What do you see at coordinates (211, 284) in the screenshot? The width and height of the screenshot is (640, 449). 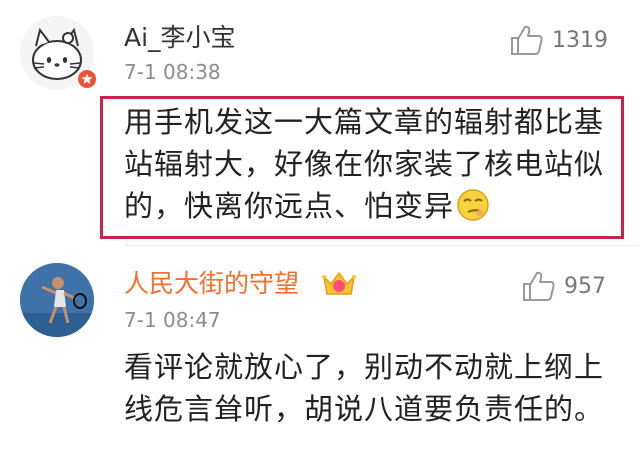 I see `username: 人民大街的守望` at bounding box center [211, 284].